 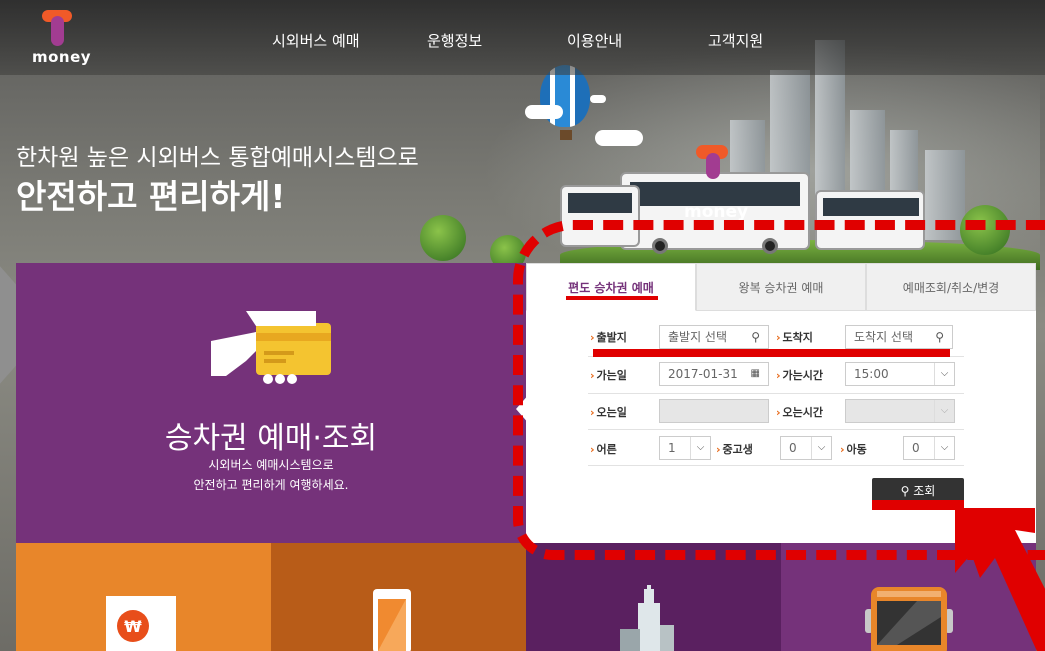 What do you see at coordinates (217, 158) in the screenshot?
I see `hero-headline-sub: 한차원 높은 시외버스 통합예매시스템으로` at bounding box center [217, 158].